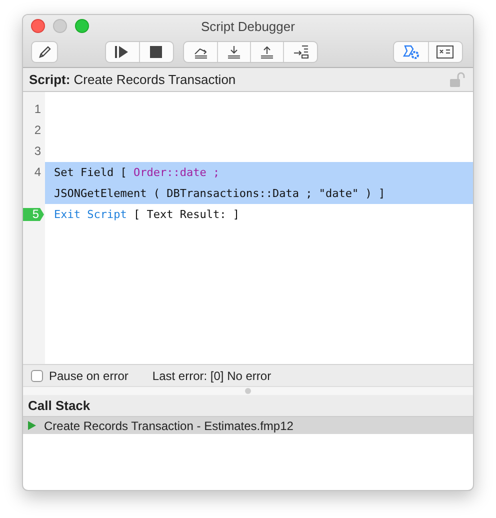 This screenshot has width=496, height=518. What do you see at coordinates (212, 375) in the screenshot?
I see `last-error-text: Last error: [0] No error` at bounding box center [212, 375].